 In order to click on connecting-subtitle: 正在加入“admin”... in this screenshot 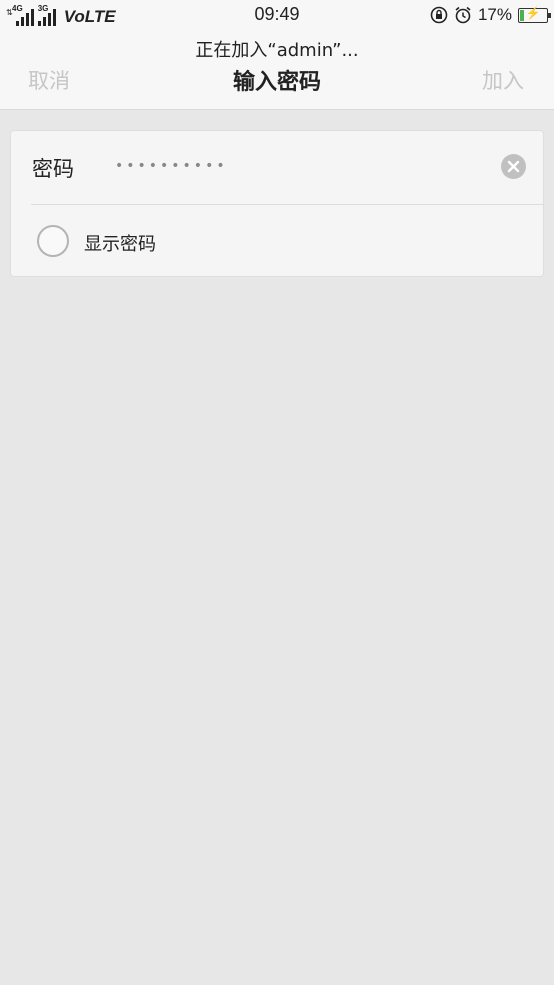, I will do `click(277, 50)`.